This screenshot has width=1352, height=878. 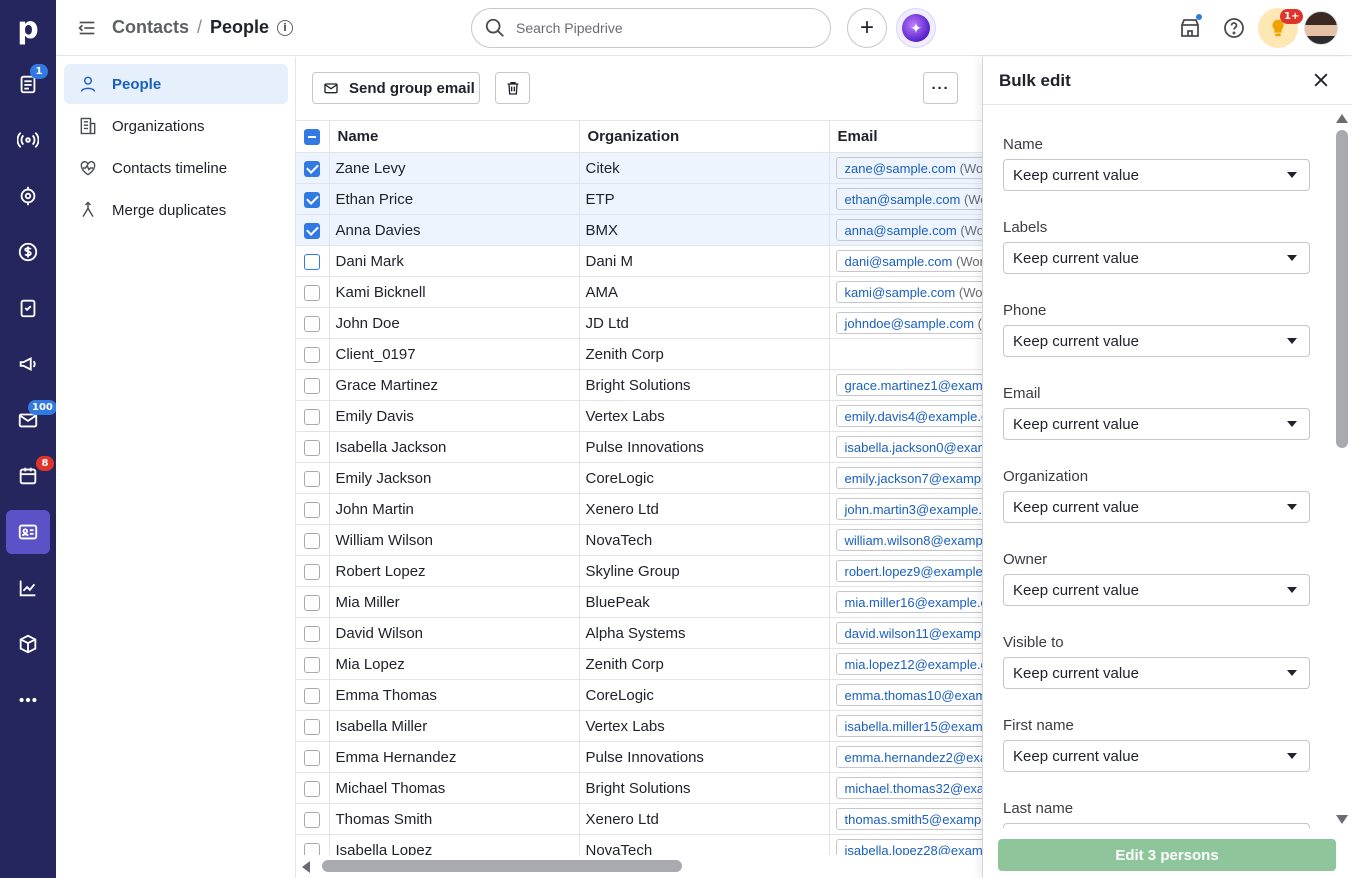 What do you see at coordinates (396, 88) in the screenshot?
I see `send-group-email-button: Send group email` at bounding box center [396, 88].